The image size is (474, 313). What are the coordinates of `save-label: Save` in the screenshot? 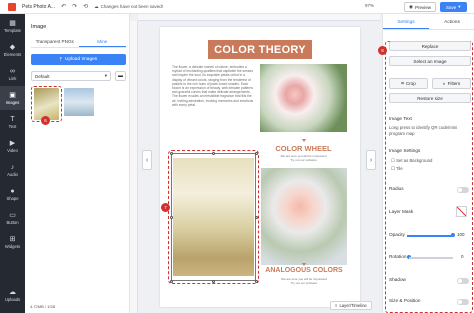 It's located at (451, 7).